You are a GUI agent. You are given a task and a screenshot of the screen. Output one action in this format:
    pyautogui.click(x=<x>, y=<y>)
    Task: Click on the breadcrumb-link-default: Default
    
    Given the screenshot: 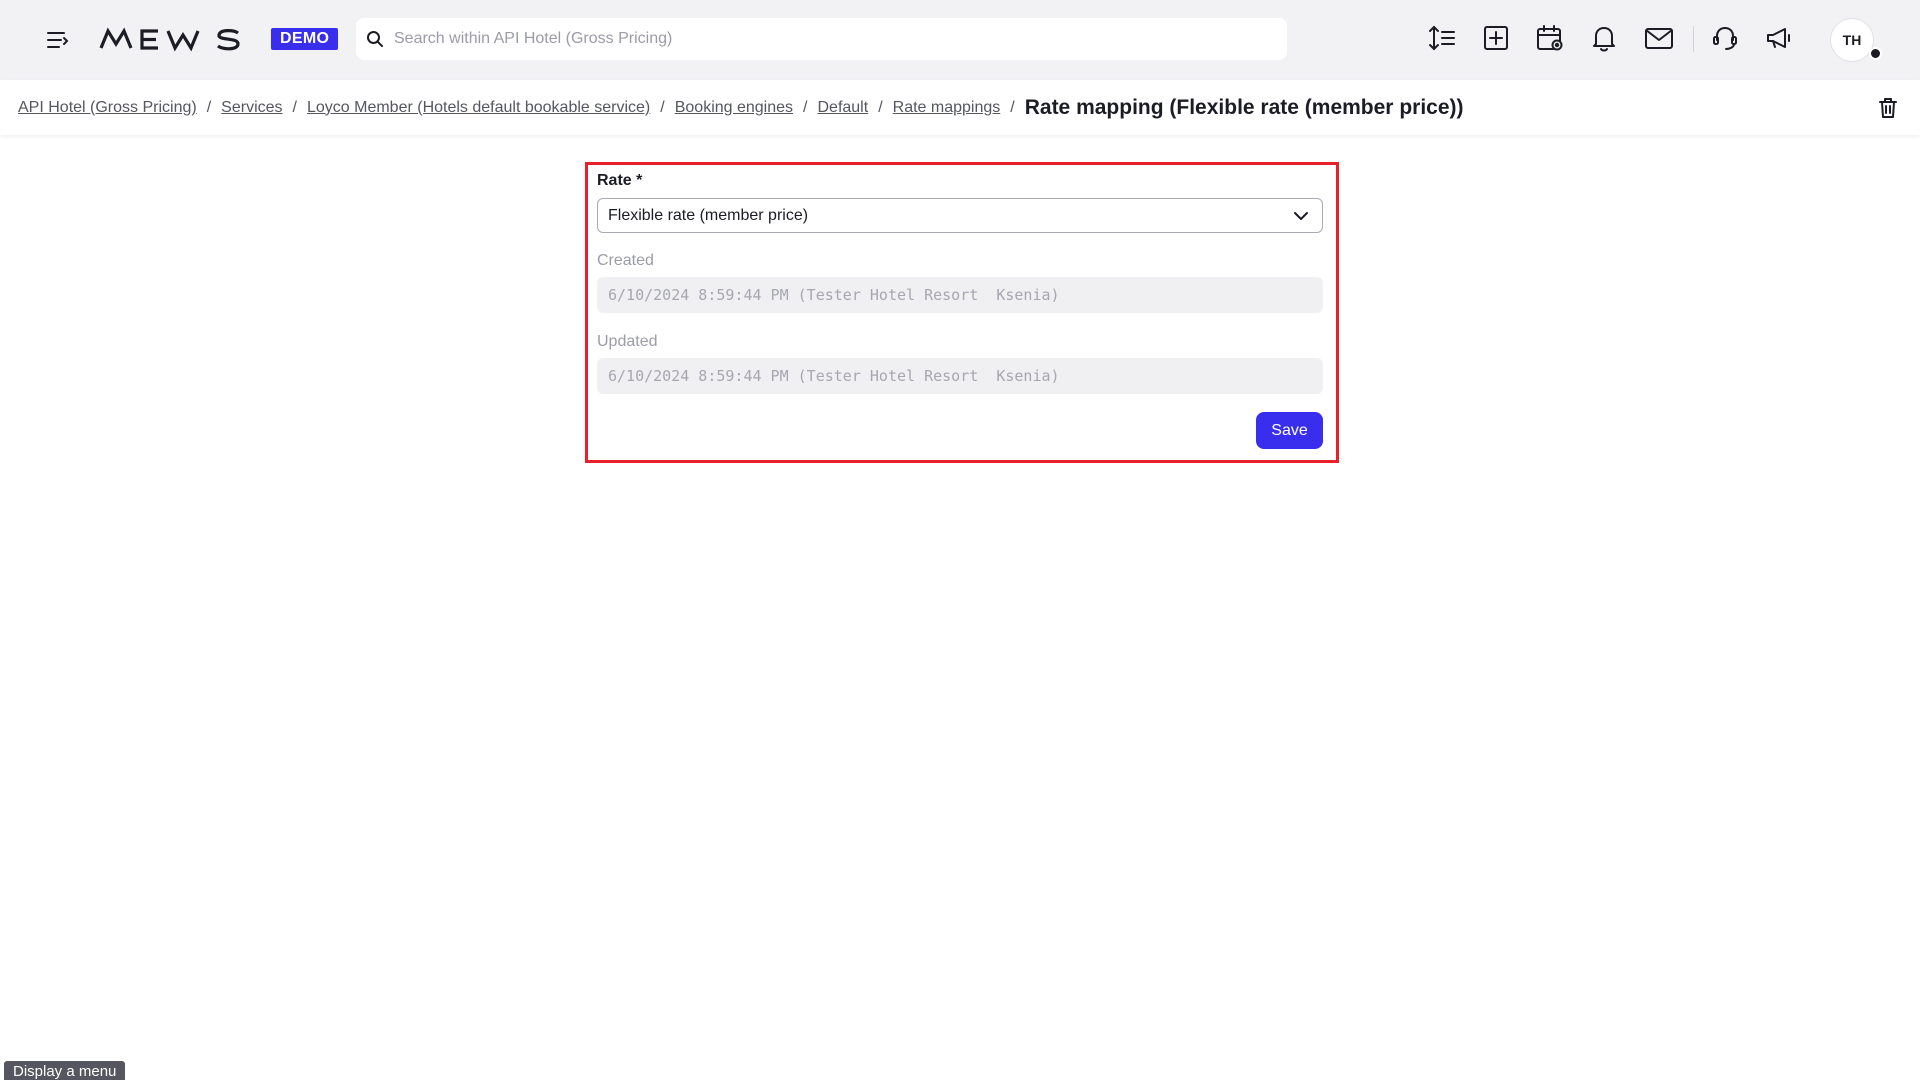 What is the action you would take?
    pyautogui.click(x=842, y=108)
    